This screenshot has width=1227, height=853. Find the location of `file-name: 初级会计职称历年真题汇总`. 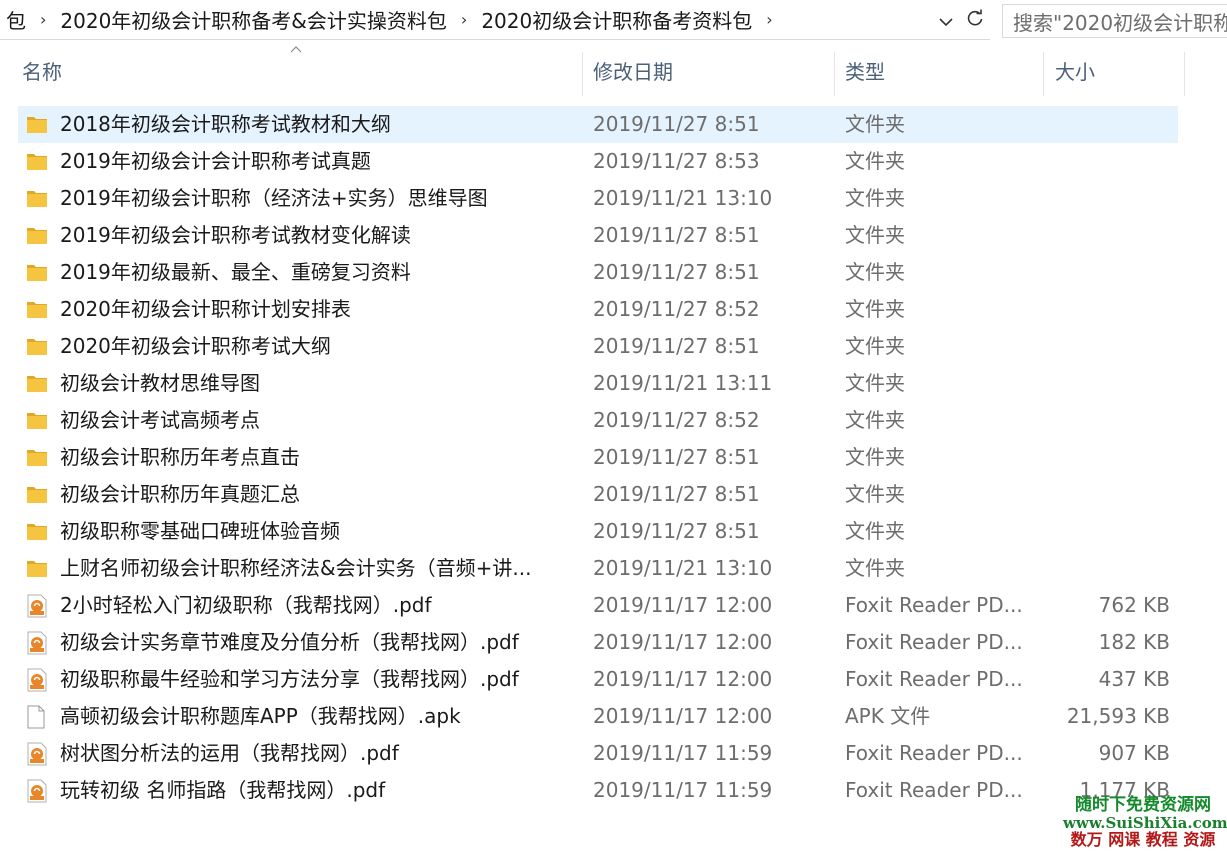

file-name: 初级会计职称历年真题汇总 is located at coordinates (180, 494).